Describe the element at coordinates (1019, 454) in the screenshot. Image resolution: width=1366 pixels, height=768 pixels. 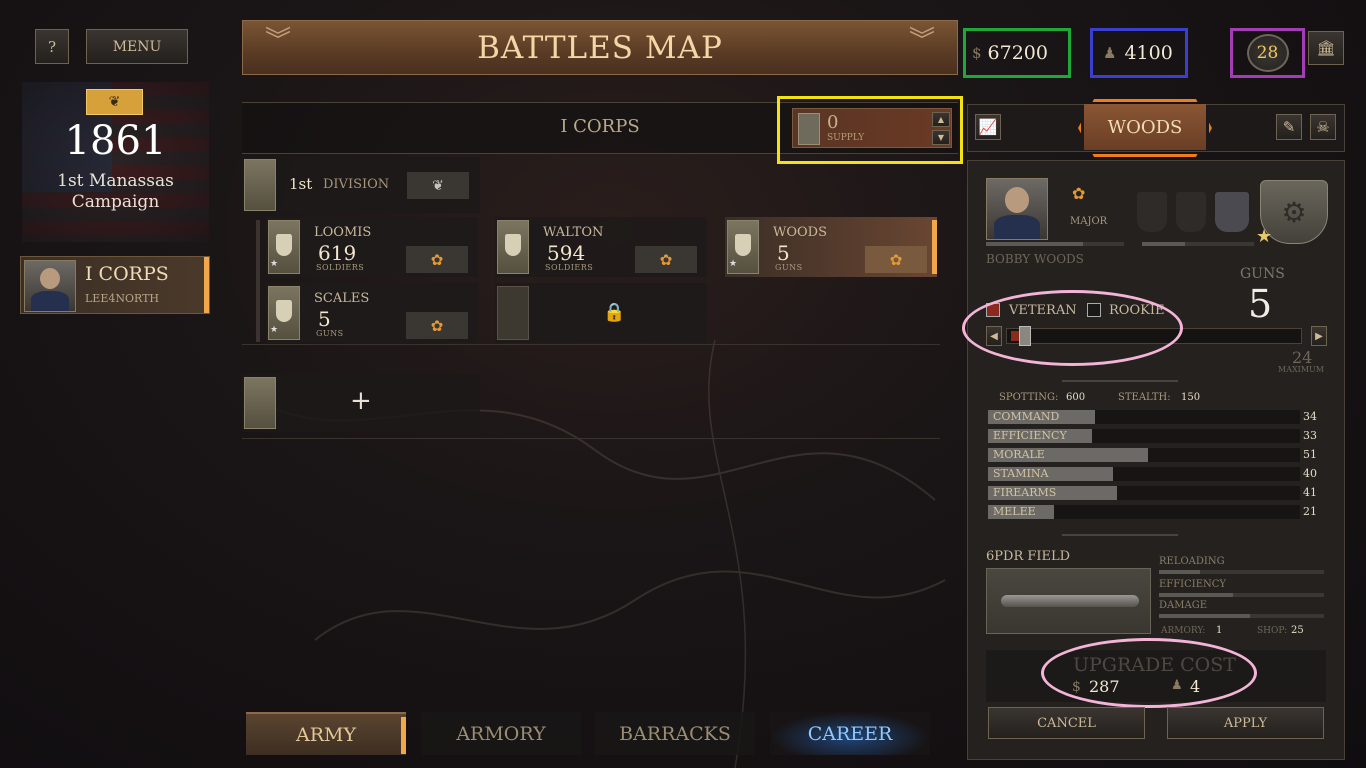
I see `stat-label: MORALE` at that location.